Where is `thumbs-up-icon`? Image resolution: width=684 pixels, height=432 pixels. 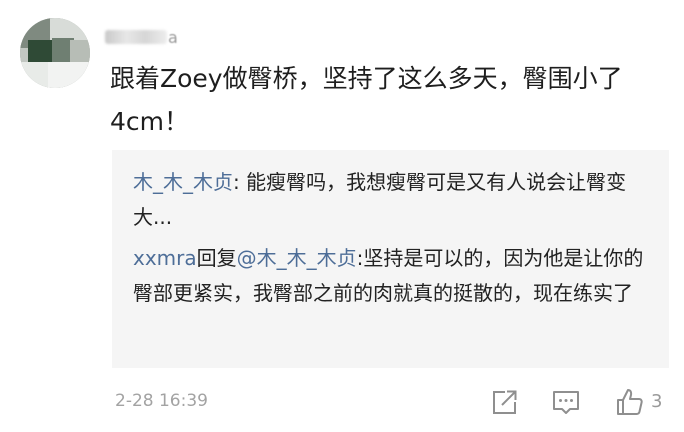
thumbs-up-icon is located at coordinates (630, 402).